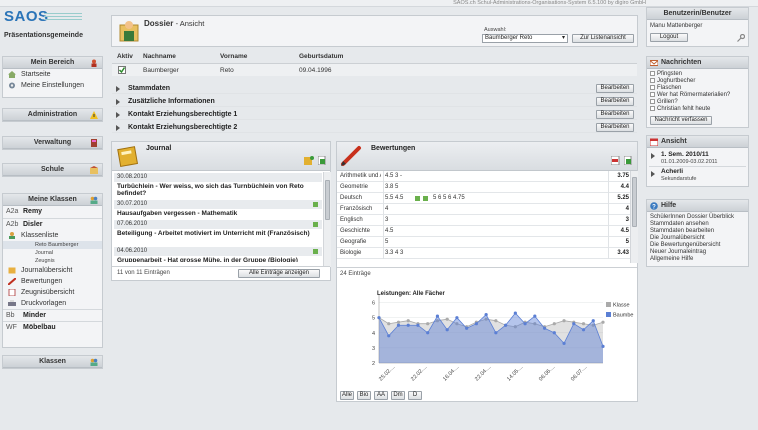  I want to click on grade-row: Geometrie 3.8 5 4.4, so click(485, 187).